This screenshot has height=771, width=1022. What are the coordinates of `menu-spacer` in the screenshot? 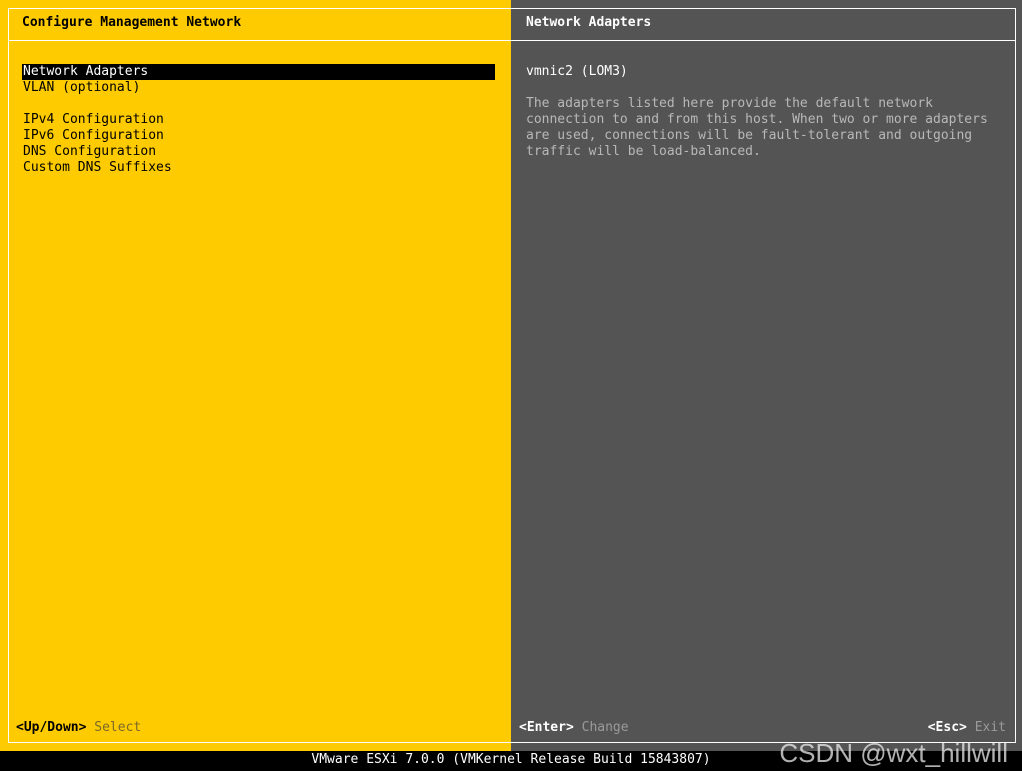 It's located at (258, 104).